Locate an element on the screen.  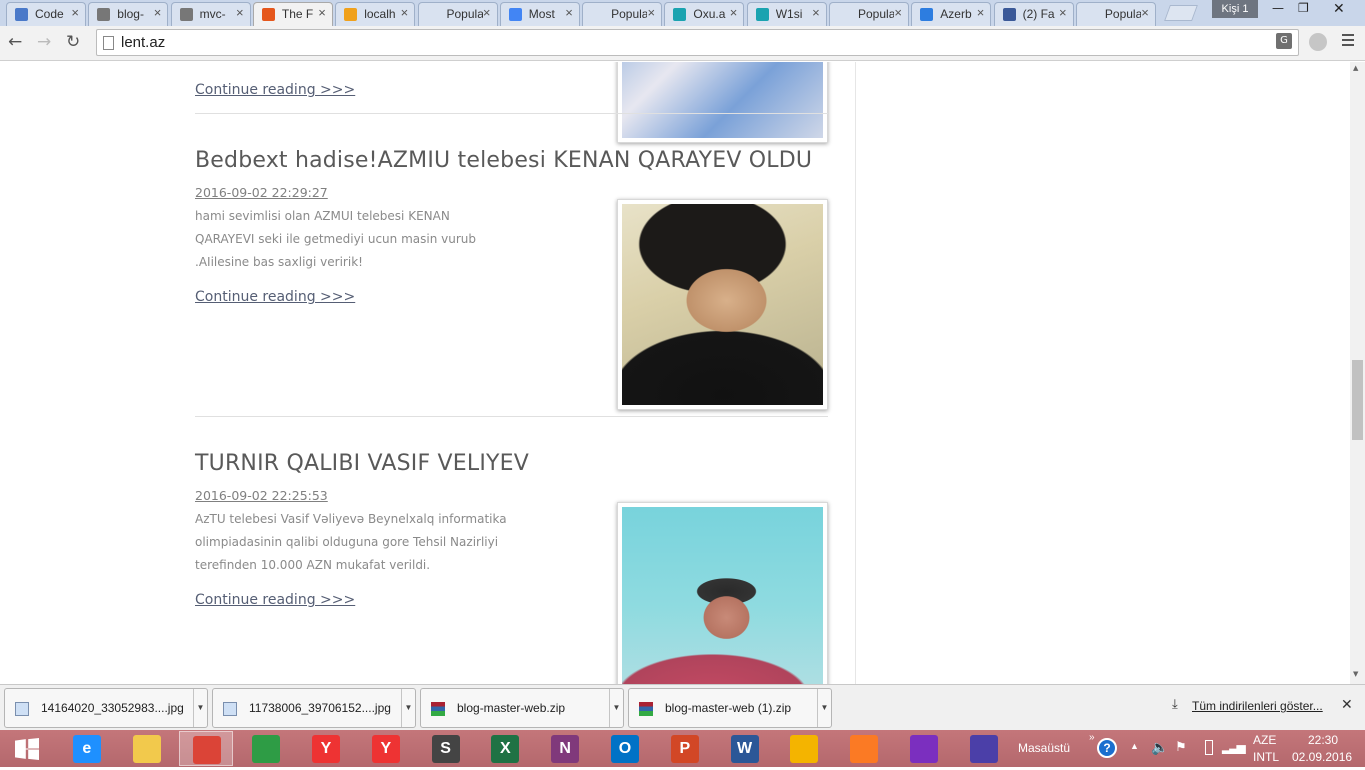
minimize-icon: — is located at coordinates (1278, 8).